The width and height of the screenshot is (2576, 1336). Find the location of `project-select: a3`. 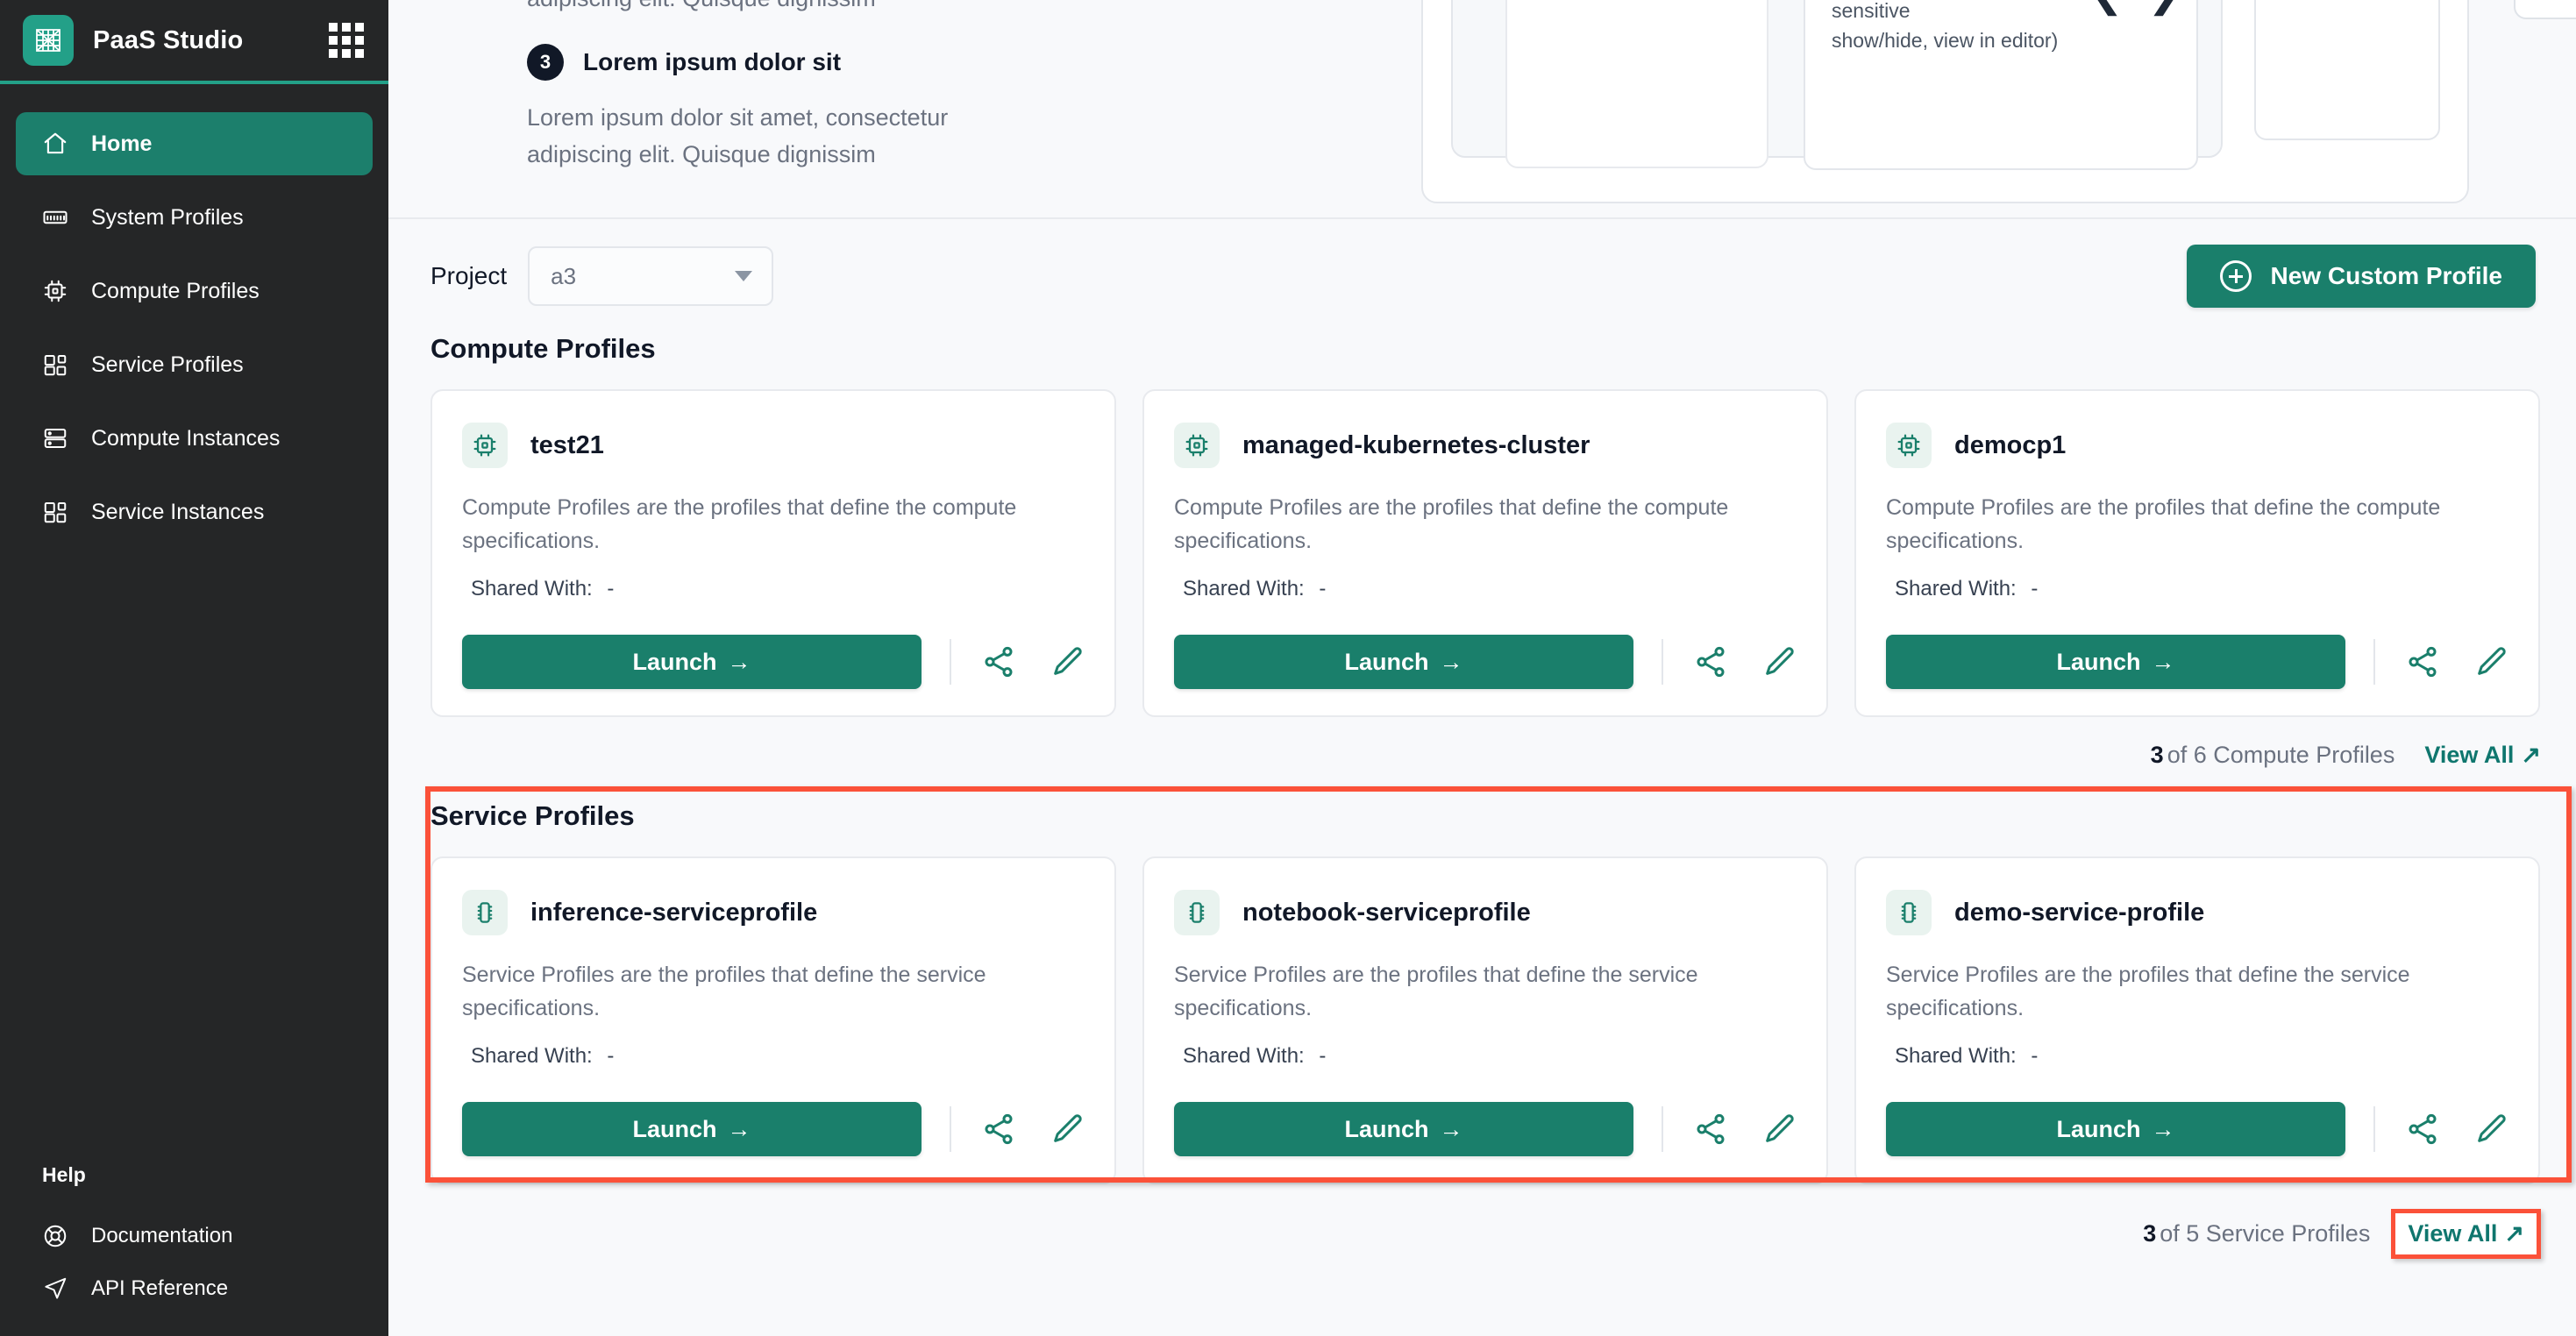

project-select: a3 is located at coordinates (651, 276).